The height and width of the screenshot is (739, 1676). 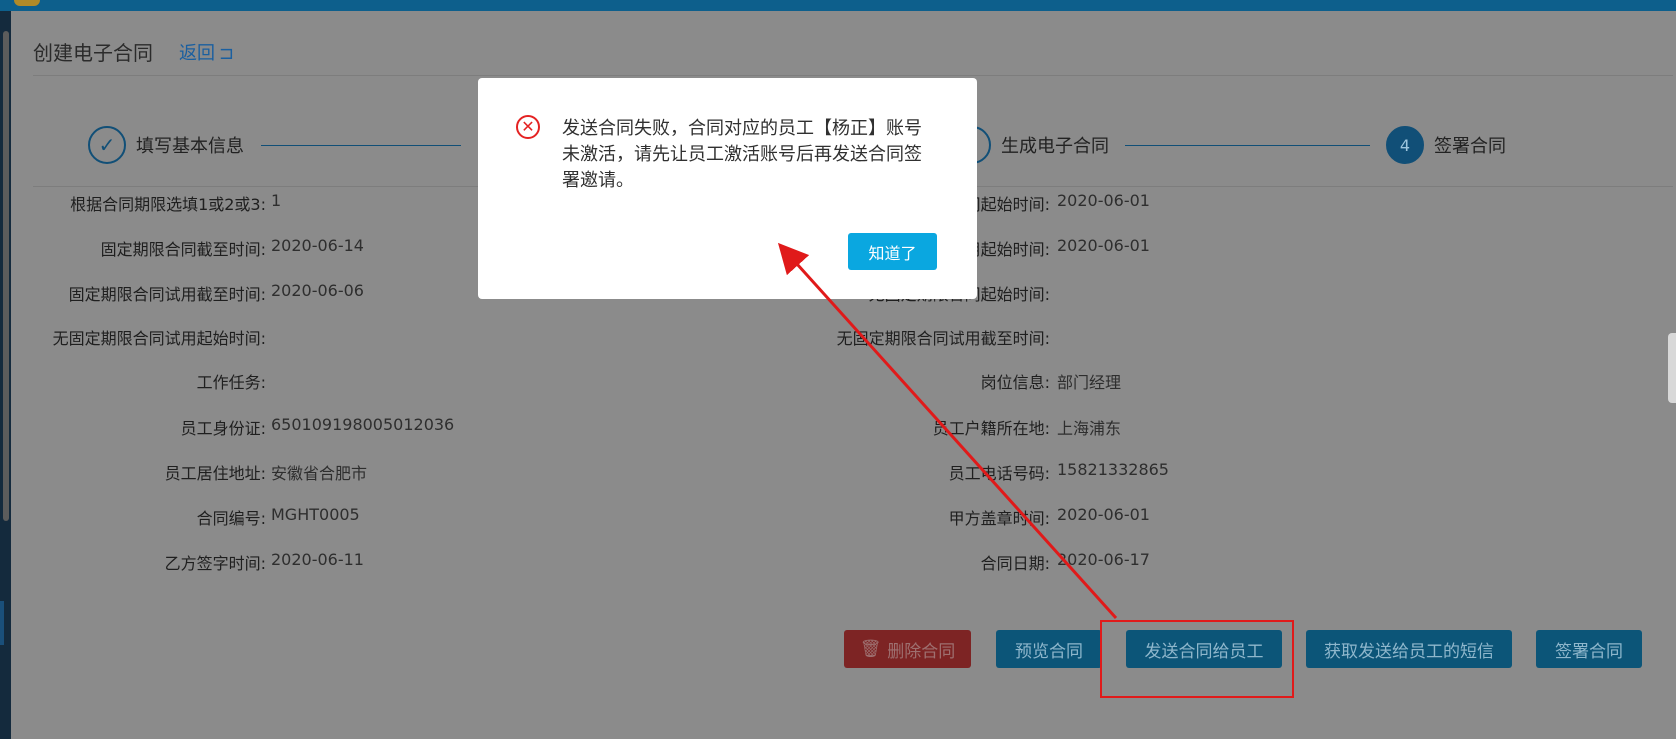 What do you see at coordinates (838, 5) in the screenshot?
I see `top-bar` at bounding box center [838, 5].